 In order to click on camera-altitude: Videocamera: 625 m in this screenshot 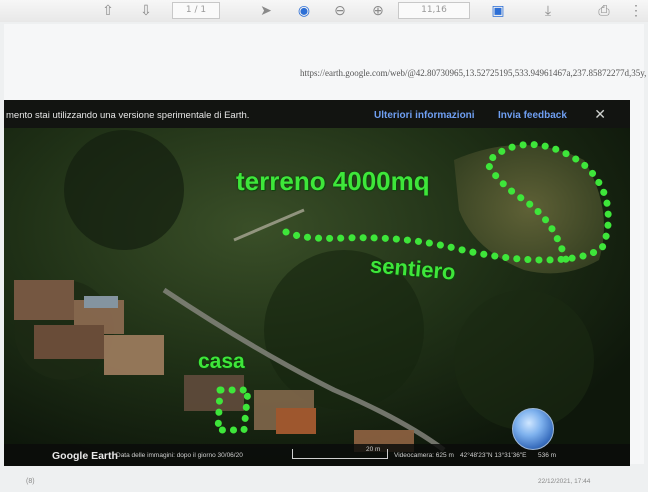, I will do `click(424, 455)`.